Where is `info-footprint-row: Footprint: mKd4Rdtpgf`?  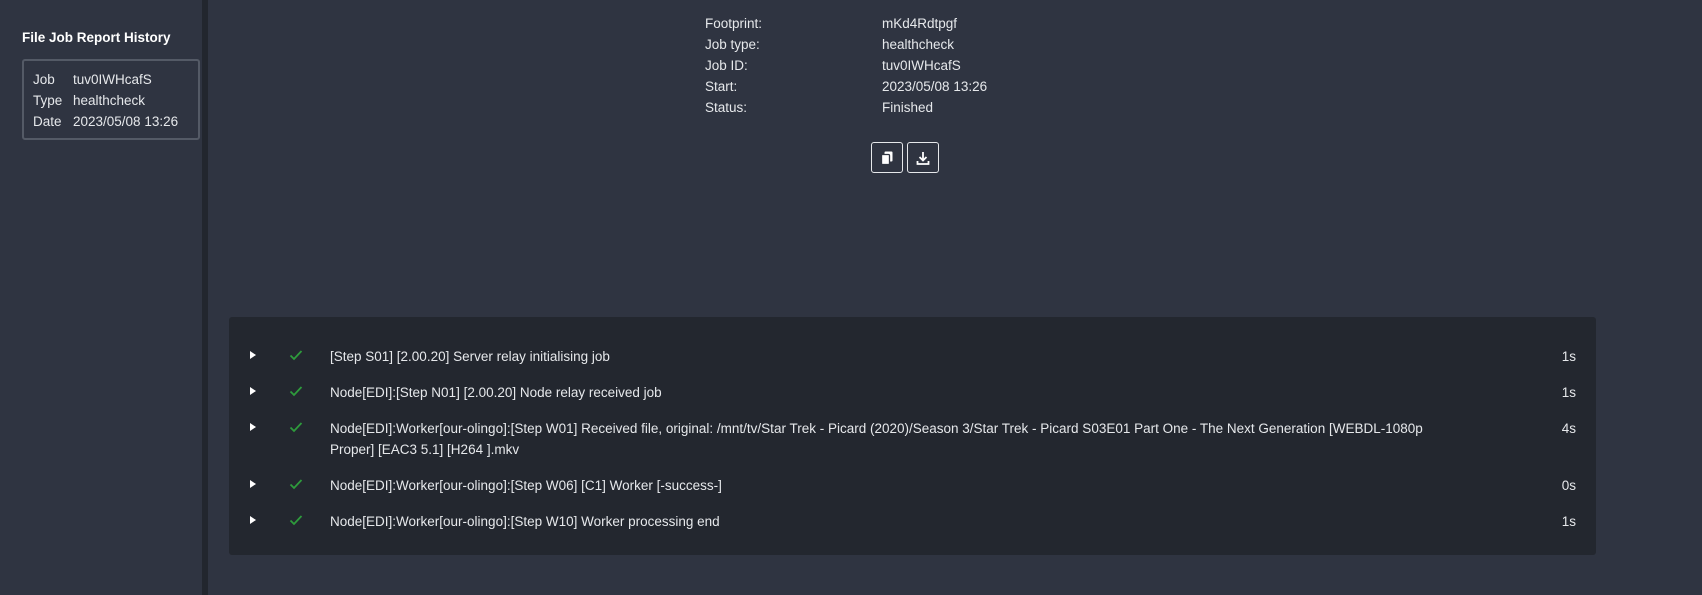 info-footprint-row: Footprint: mKd4Rdtpgf is located at coordinates (831, 23).